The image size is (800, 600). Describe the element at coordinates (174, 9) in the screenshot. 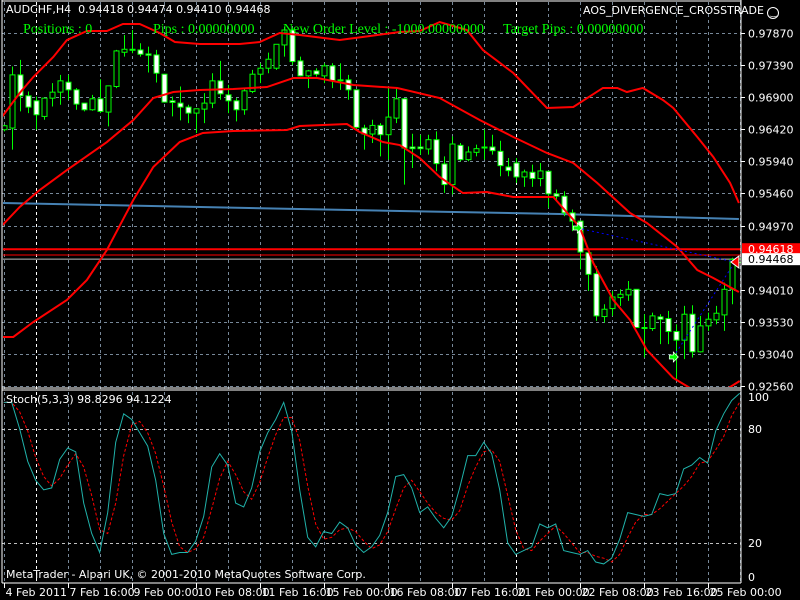

I see `ohlc-values: 0.94418 0.94474 0.94410 0.94468` at that location.